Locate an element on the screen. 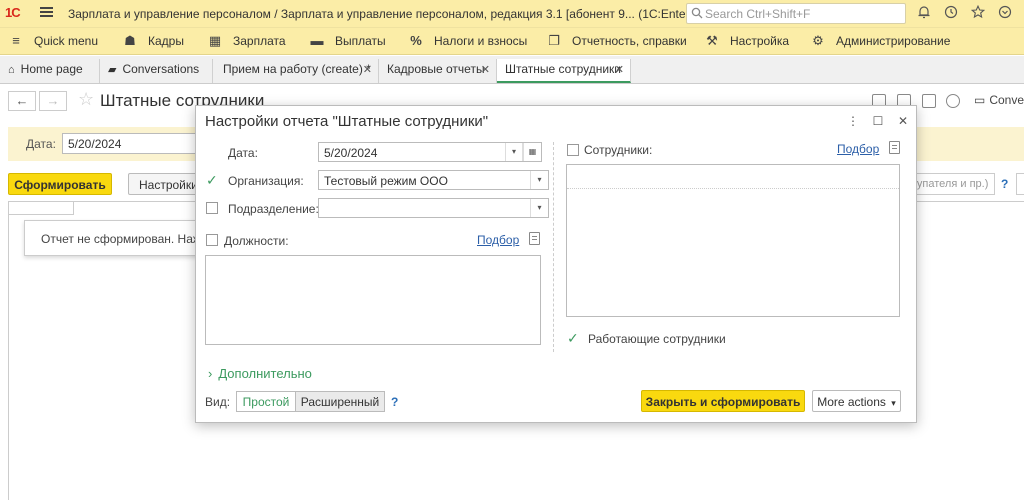 This screenshot has height=500, width=1024. tab-label: Штатные сотрудники is located at coordinates (563, 69).